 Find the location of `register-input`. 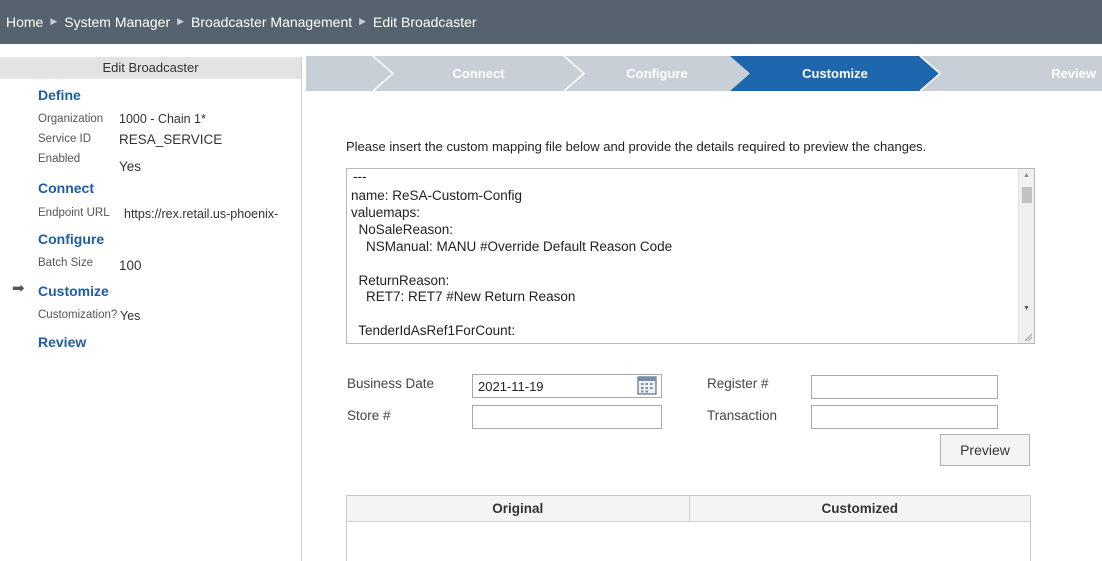

register-input is located at coordinates (904, 387).